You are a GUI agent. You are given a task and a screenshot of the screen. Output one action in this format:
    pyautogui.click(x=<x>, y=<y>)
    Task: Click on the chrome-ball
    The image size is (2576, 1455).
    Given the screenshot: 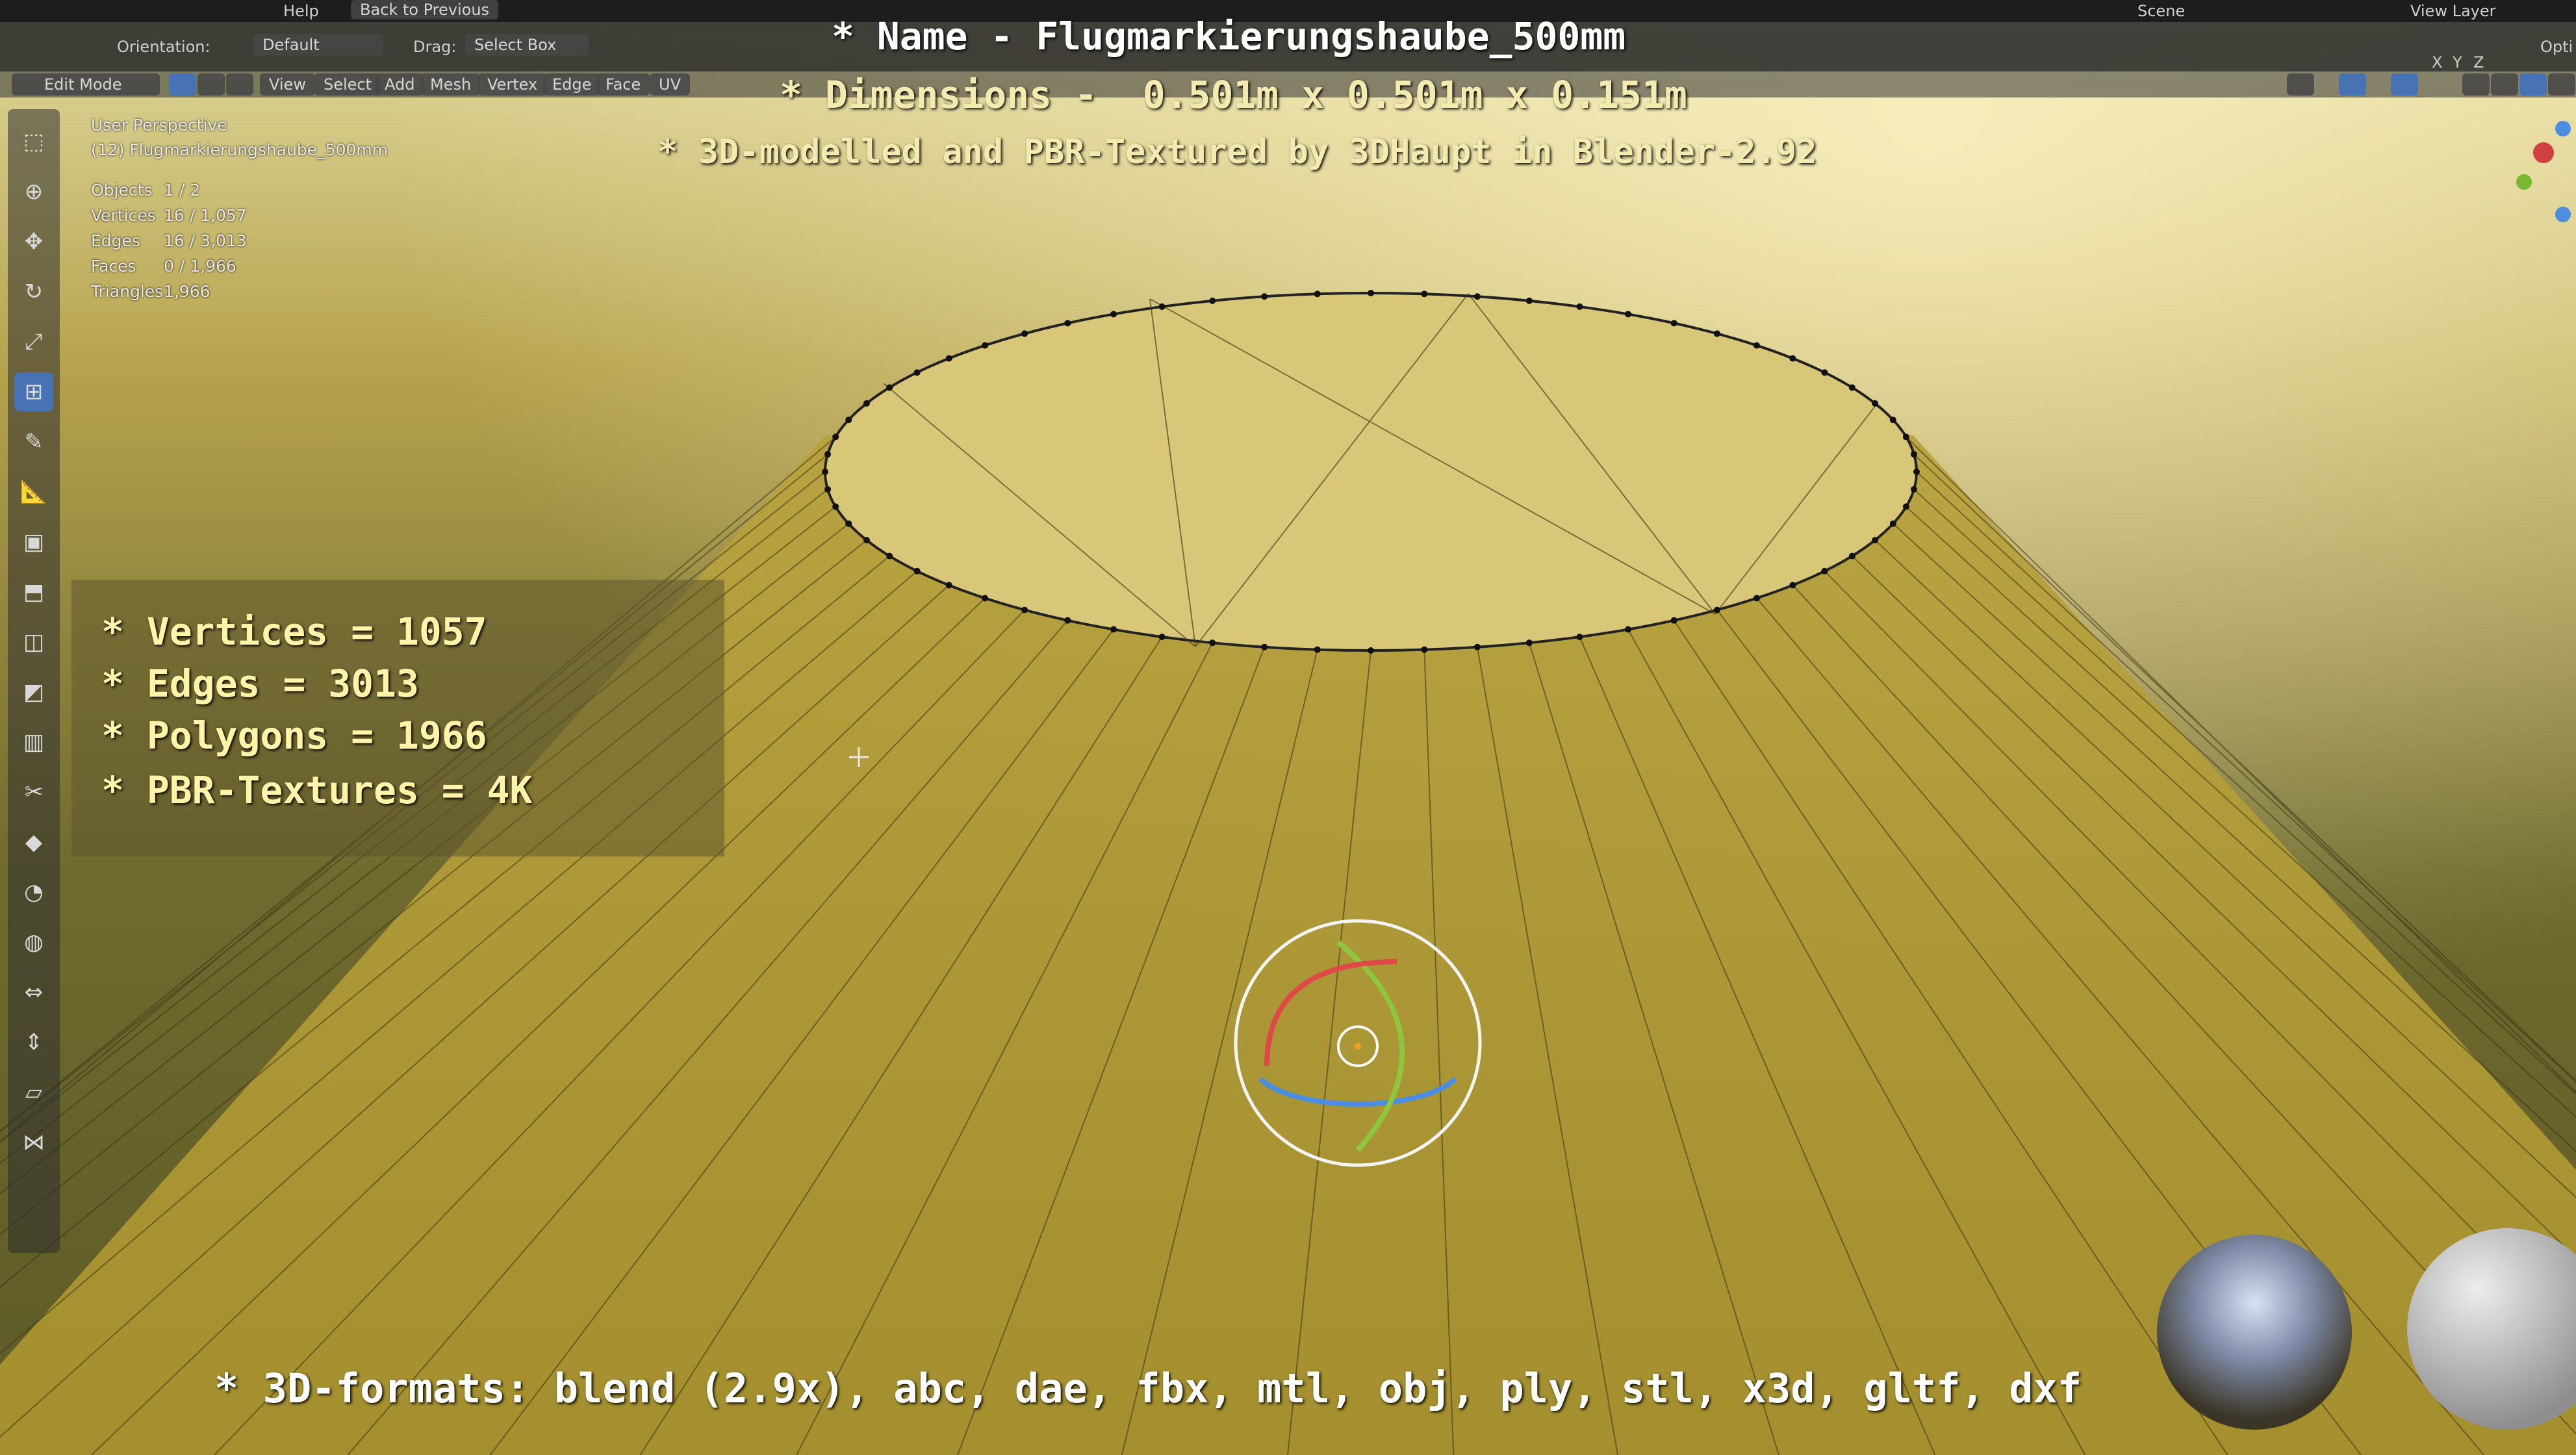 What is the action you would take?
    pyautogui.click(x=2254, y=1332)
    